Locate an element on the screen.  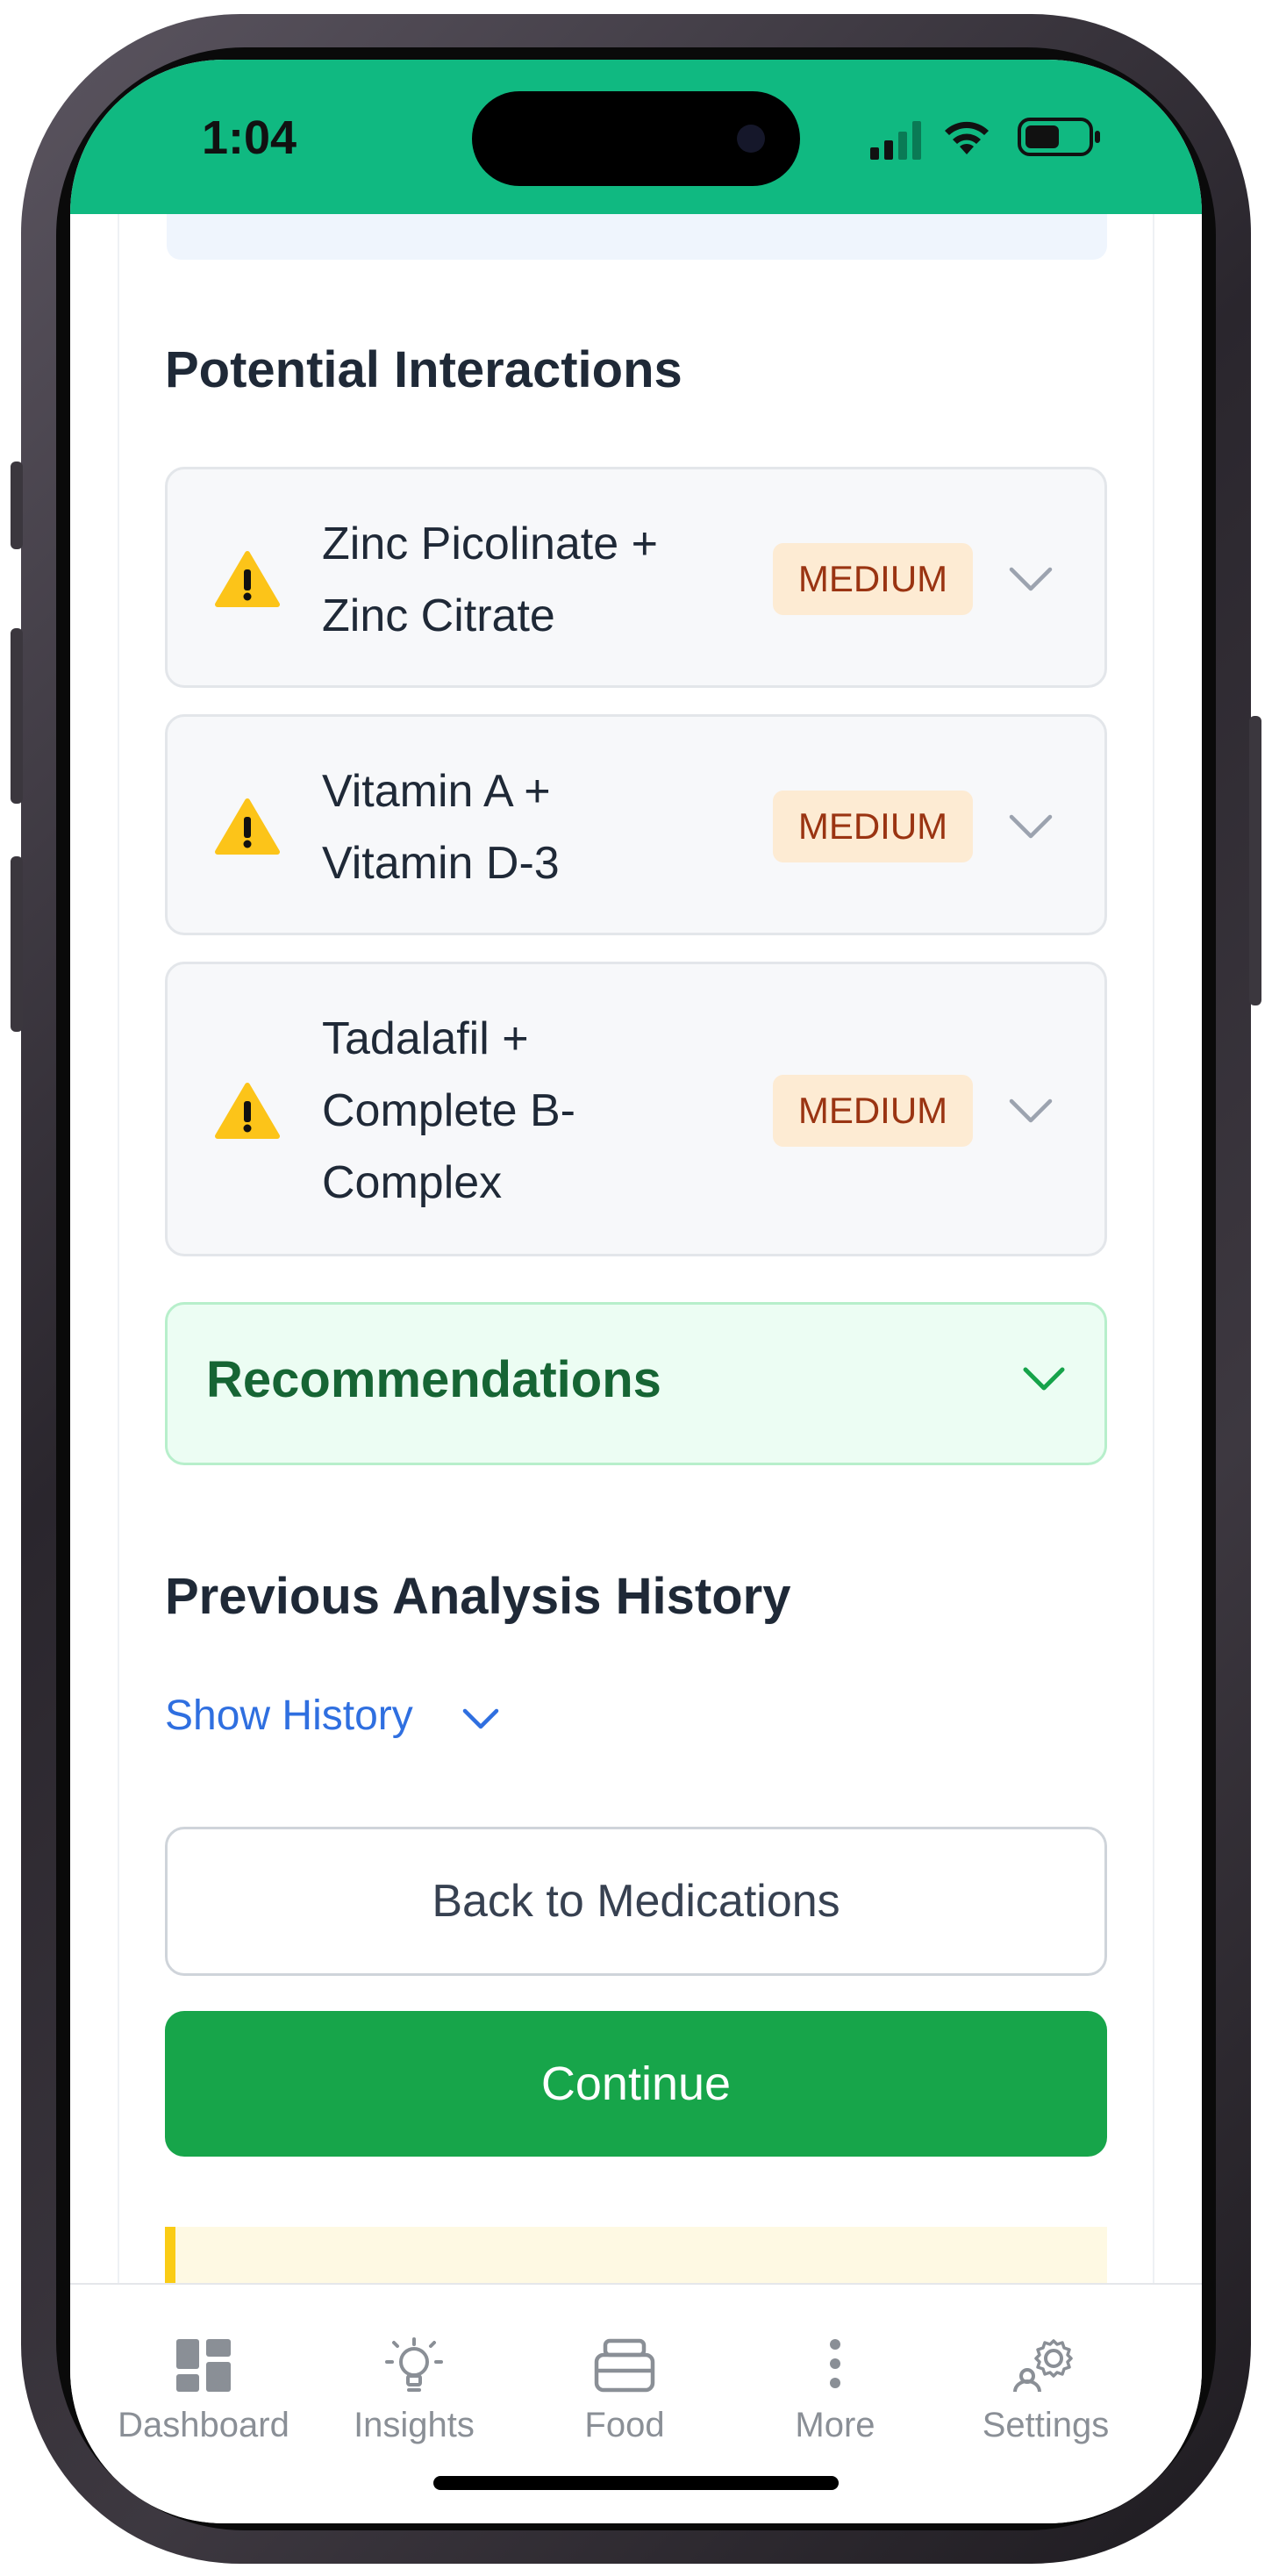
tab-label: Dashboard is located at coordinates (203, 2425).